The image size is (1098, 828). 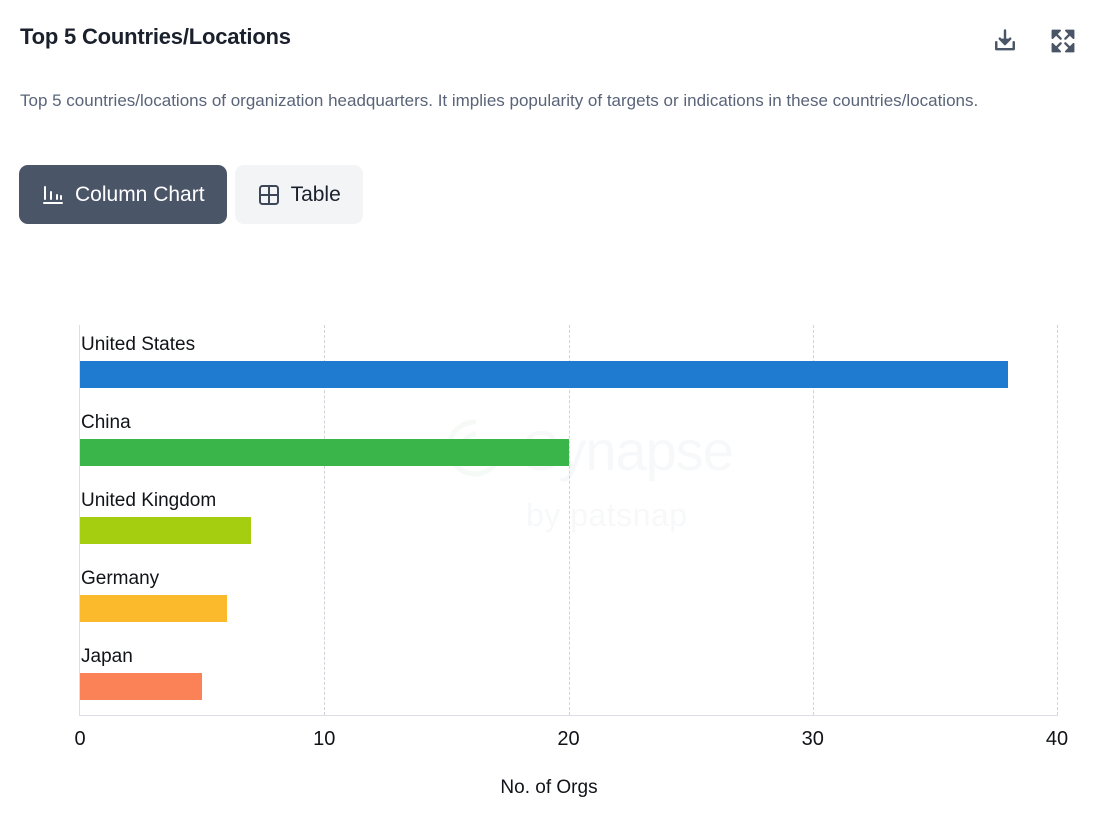 I want to click on download-icon, so click(x=1005, y=41).